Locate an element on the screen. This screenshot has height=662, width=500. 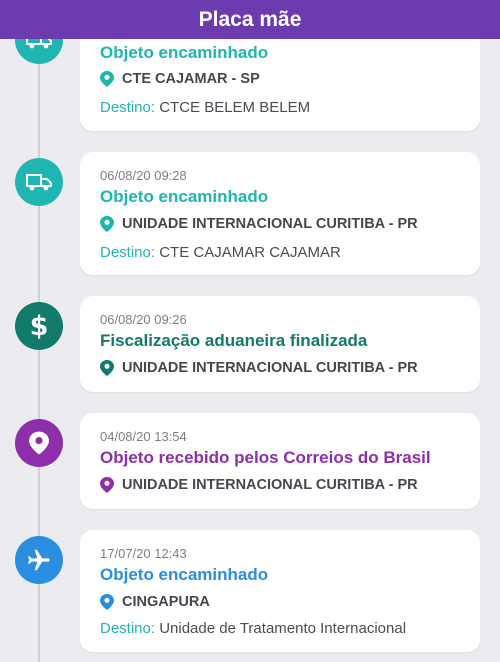
dollar-icon: $ is located at coordinates (39, 326).